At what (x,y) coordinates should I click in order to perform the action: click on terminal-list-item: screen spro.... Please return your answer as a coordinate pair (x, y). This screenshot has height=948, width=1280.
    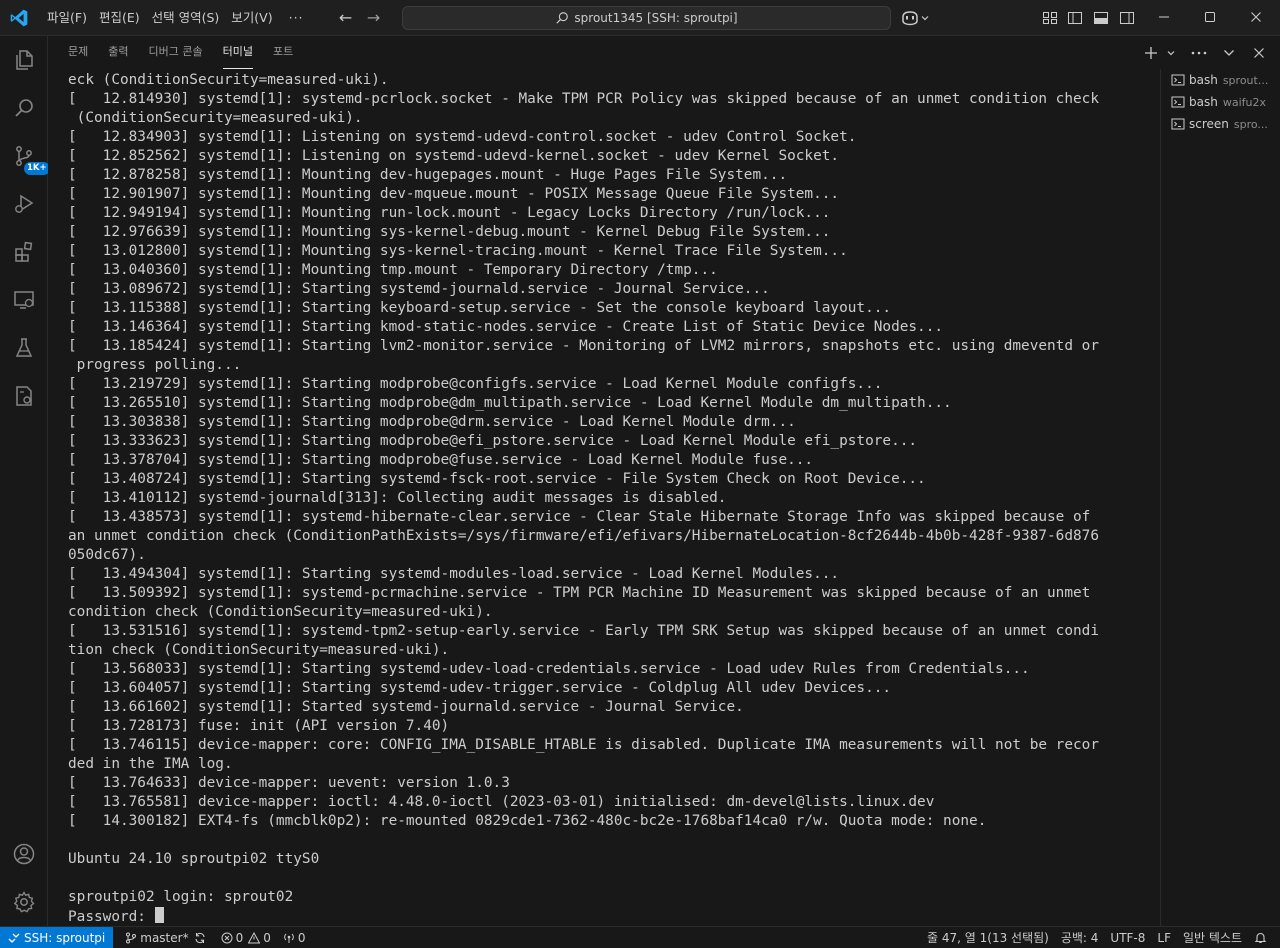
    Looking at the image, I should click on (1220, 124).